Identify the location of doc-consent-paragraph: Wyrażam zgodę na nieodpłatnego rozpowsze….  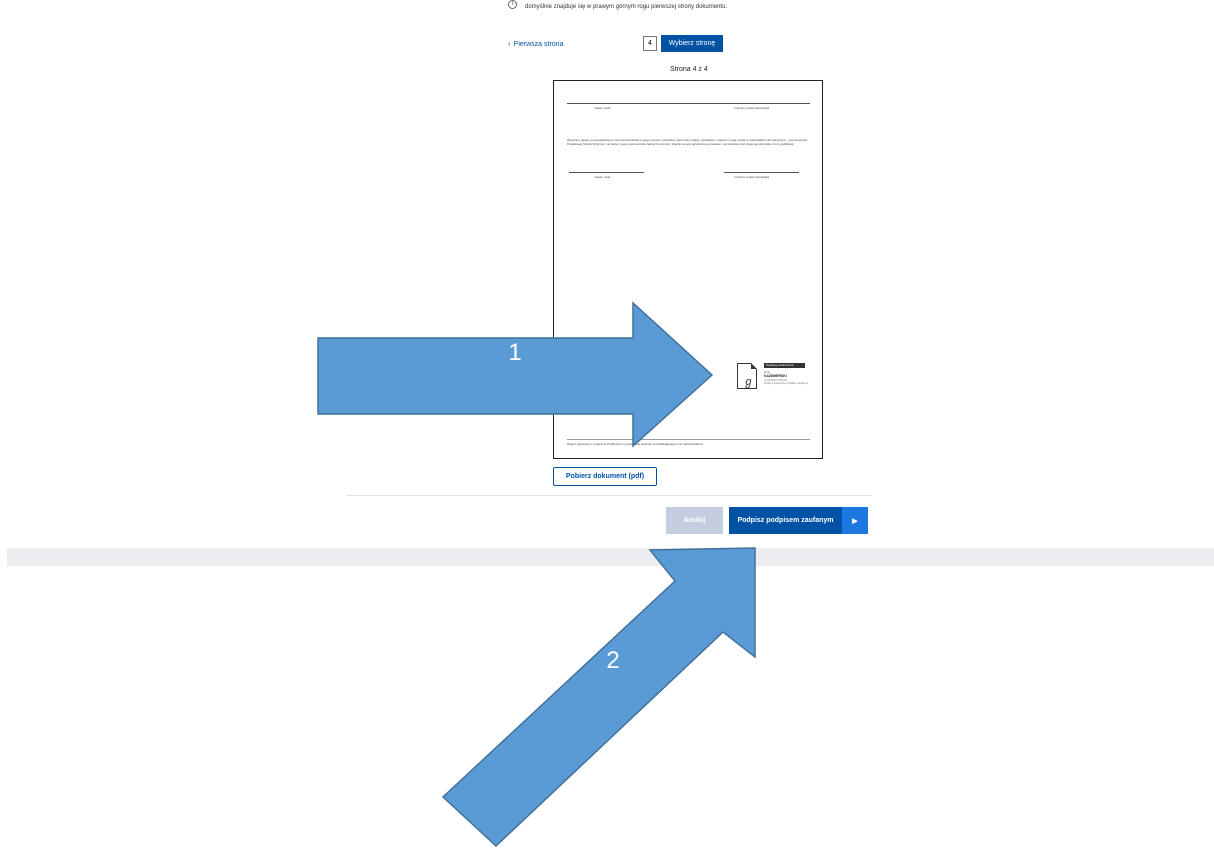
(687, 142).